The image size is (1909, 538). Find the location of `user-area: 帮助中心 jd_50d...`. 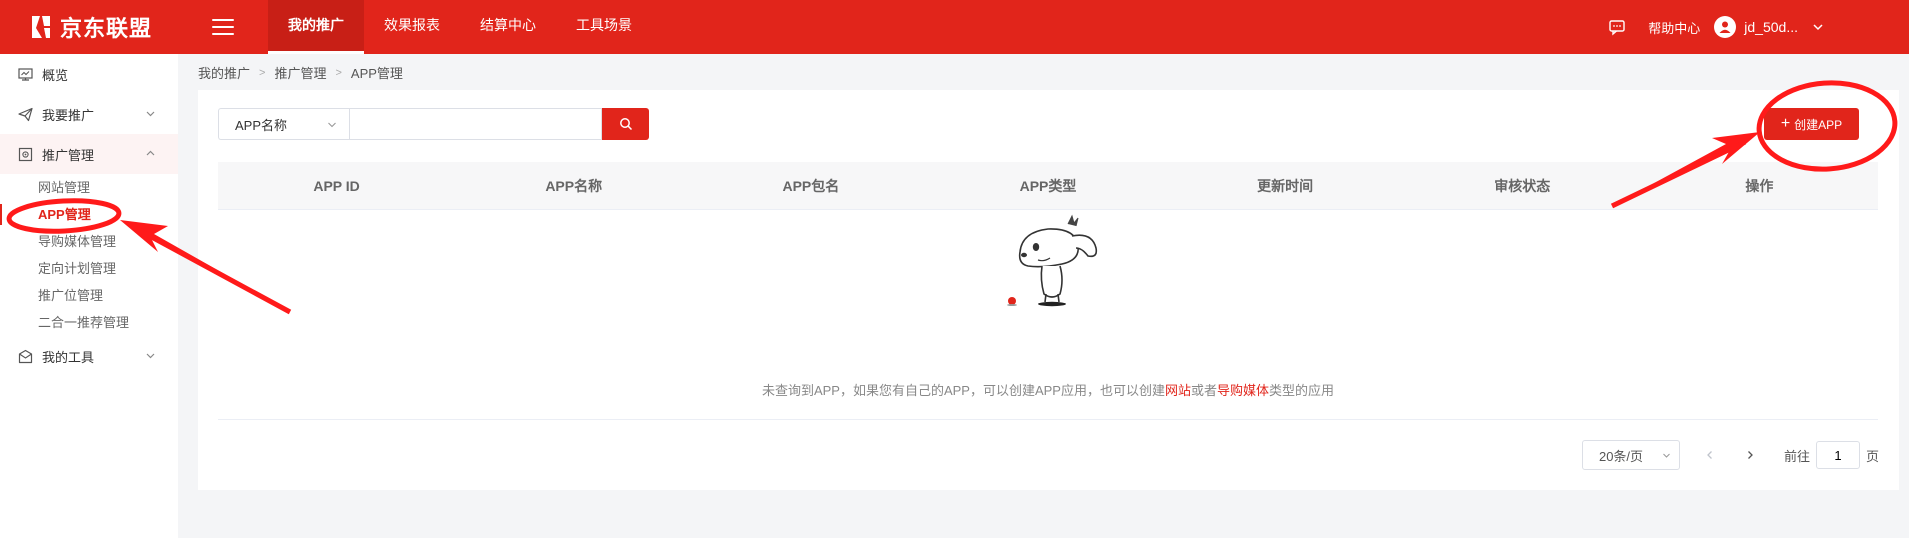

user-area: 帮助中心 jd_50d... is located at coordinates (1716, 27).